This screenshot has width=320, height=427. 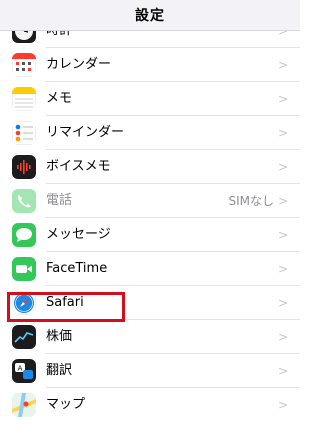 What do you see at coordinates (78, 234) in the screenshot?
I see `settings-row-label: メッセージ` at bounding box center [78, 234].